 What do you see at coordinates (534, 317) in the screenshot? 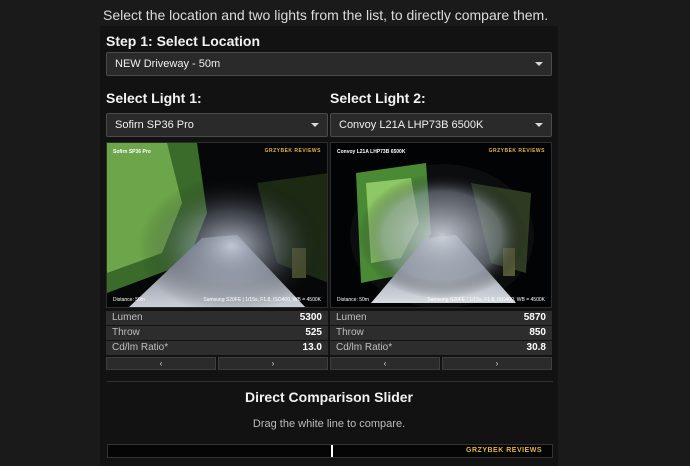
I see `stat-value: 5870` at bounding box center [534, 317].